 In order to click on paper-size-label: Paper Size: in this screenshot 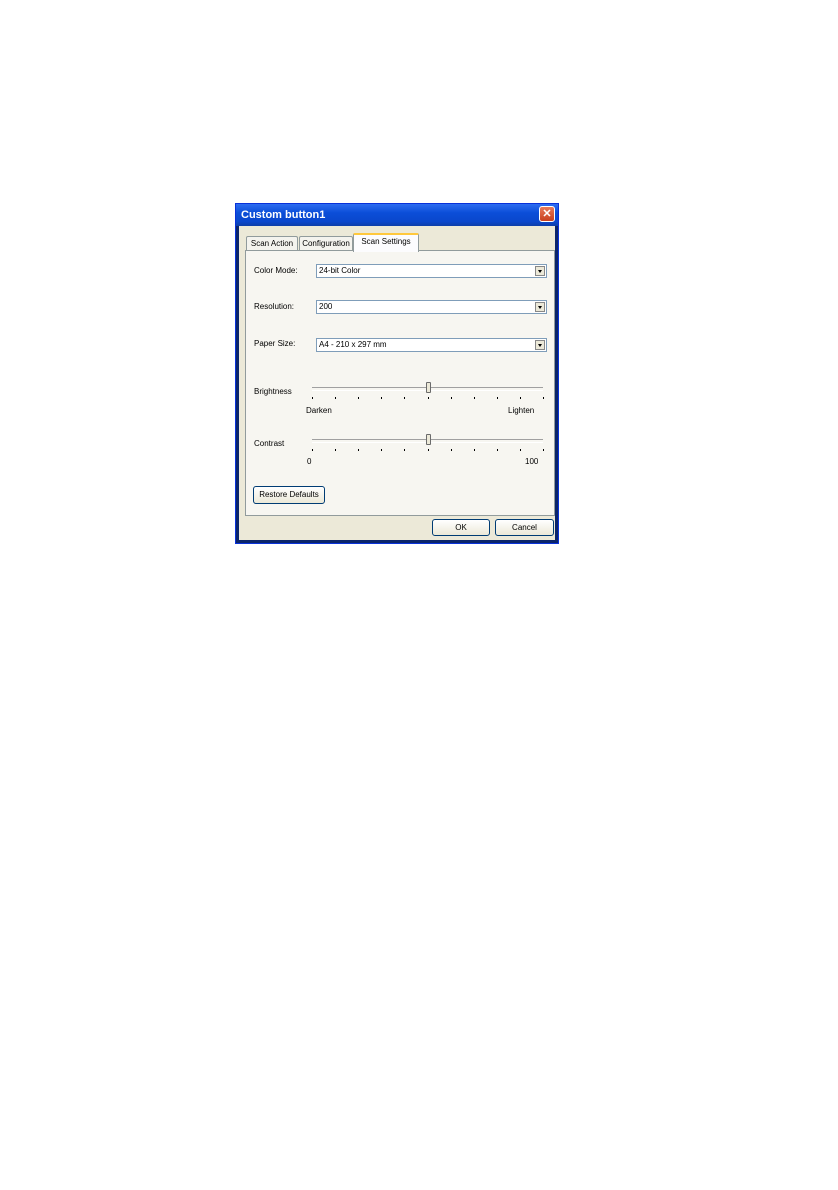, I will do `click(275, 343)`.